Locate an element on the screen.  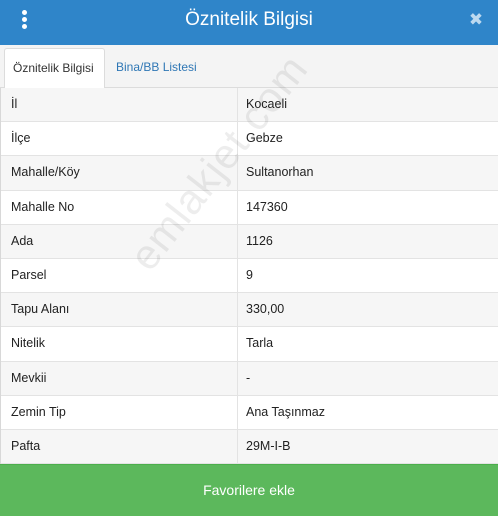
row-value: 330,00 is located at coordinates (265, 309).